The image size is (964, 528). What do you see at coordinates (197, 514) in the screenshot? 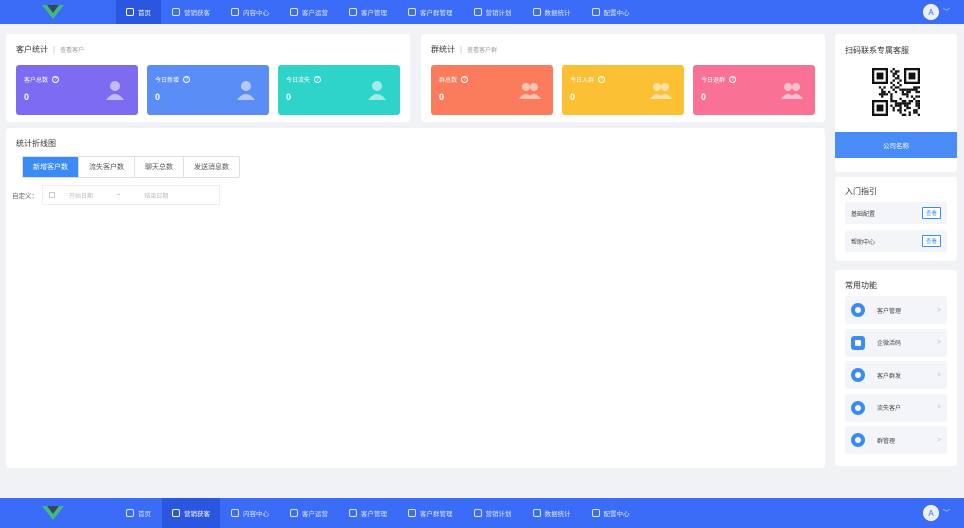
I see `nav-item-label: 营销获客` at bounding box center [197, 514].